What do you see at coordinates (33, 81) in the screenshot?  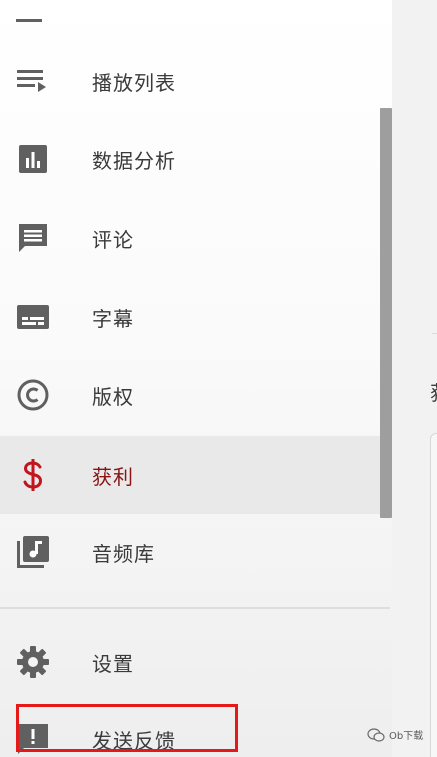 I see `playlist-icon` at bounding box center [33, 81].